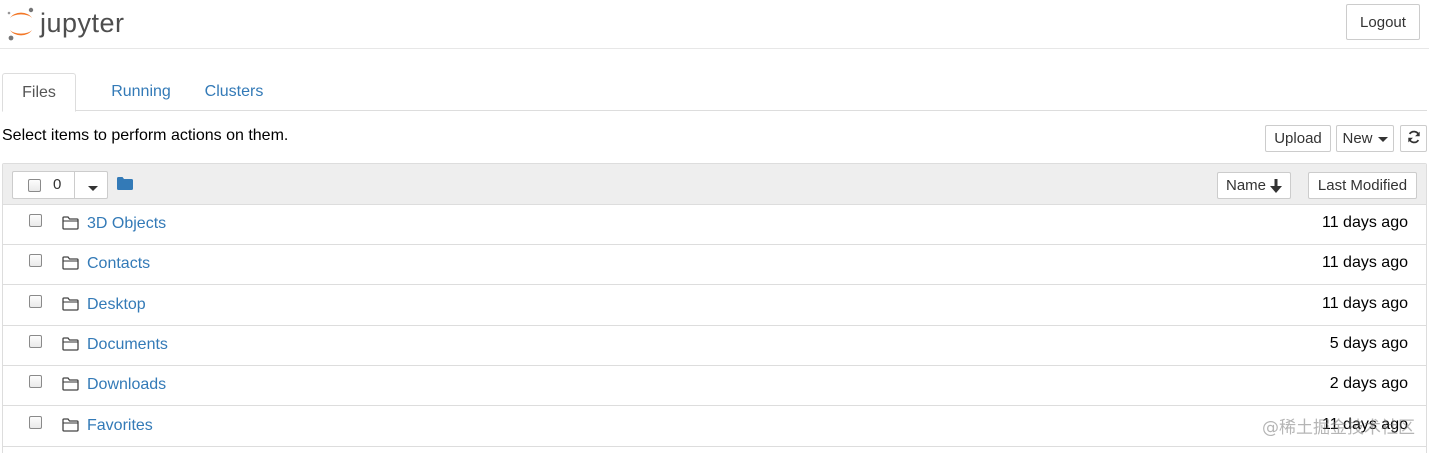  Describe the element at coordinates (1368, 343) in the screenshot. I see `item-modified: 5 days ago` at that location.